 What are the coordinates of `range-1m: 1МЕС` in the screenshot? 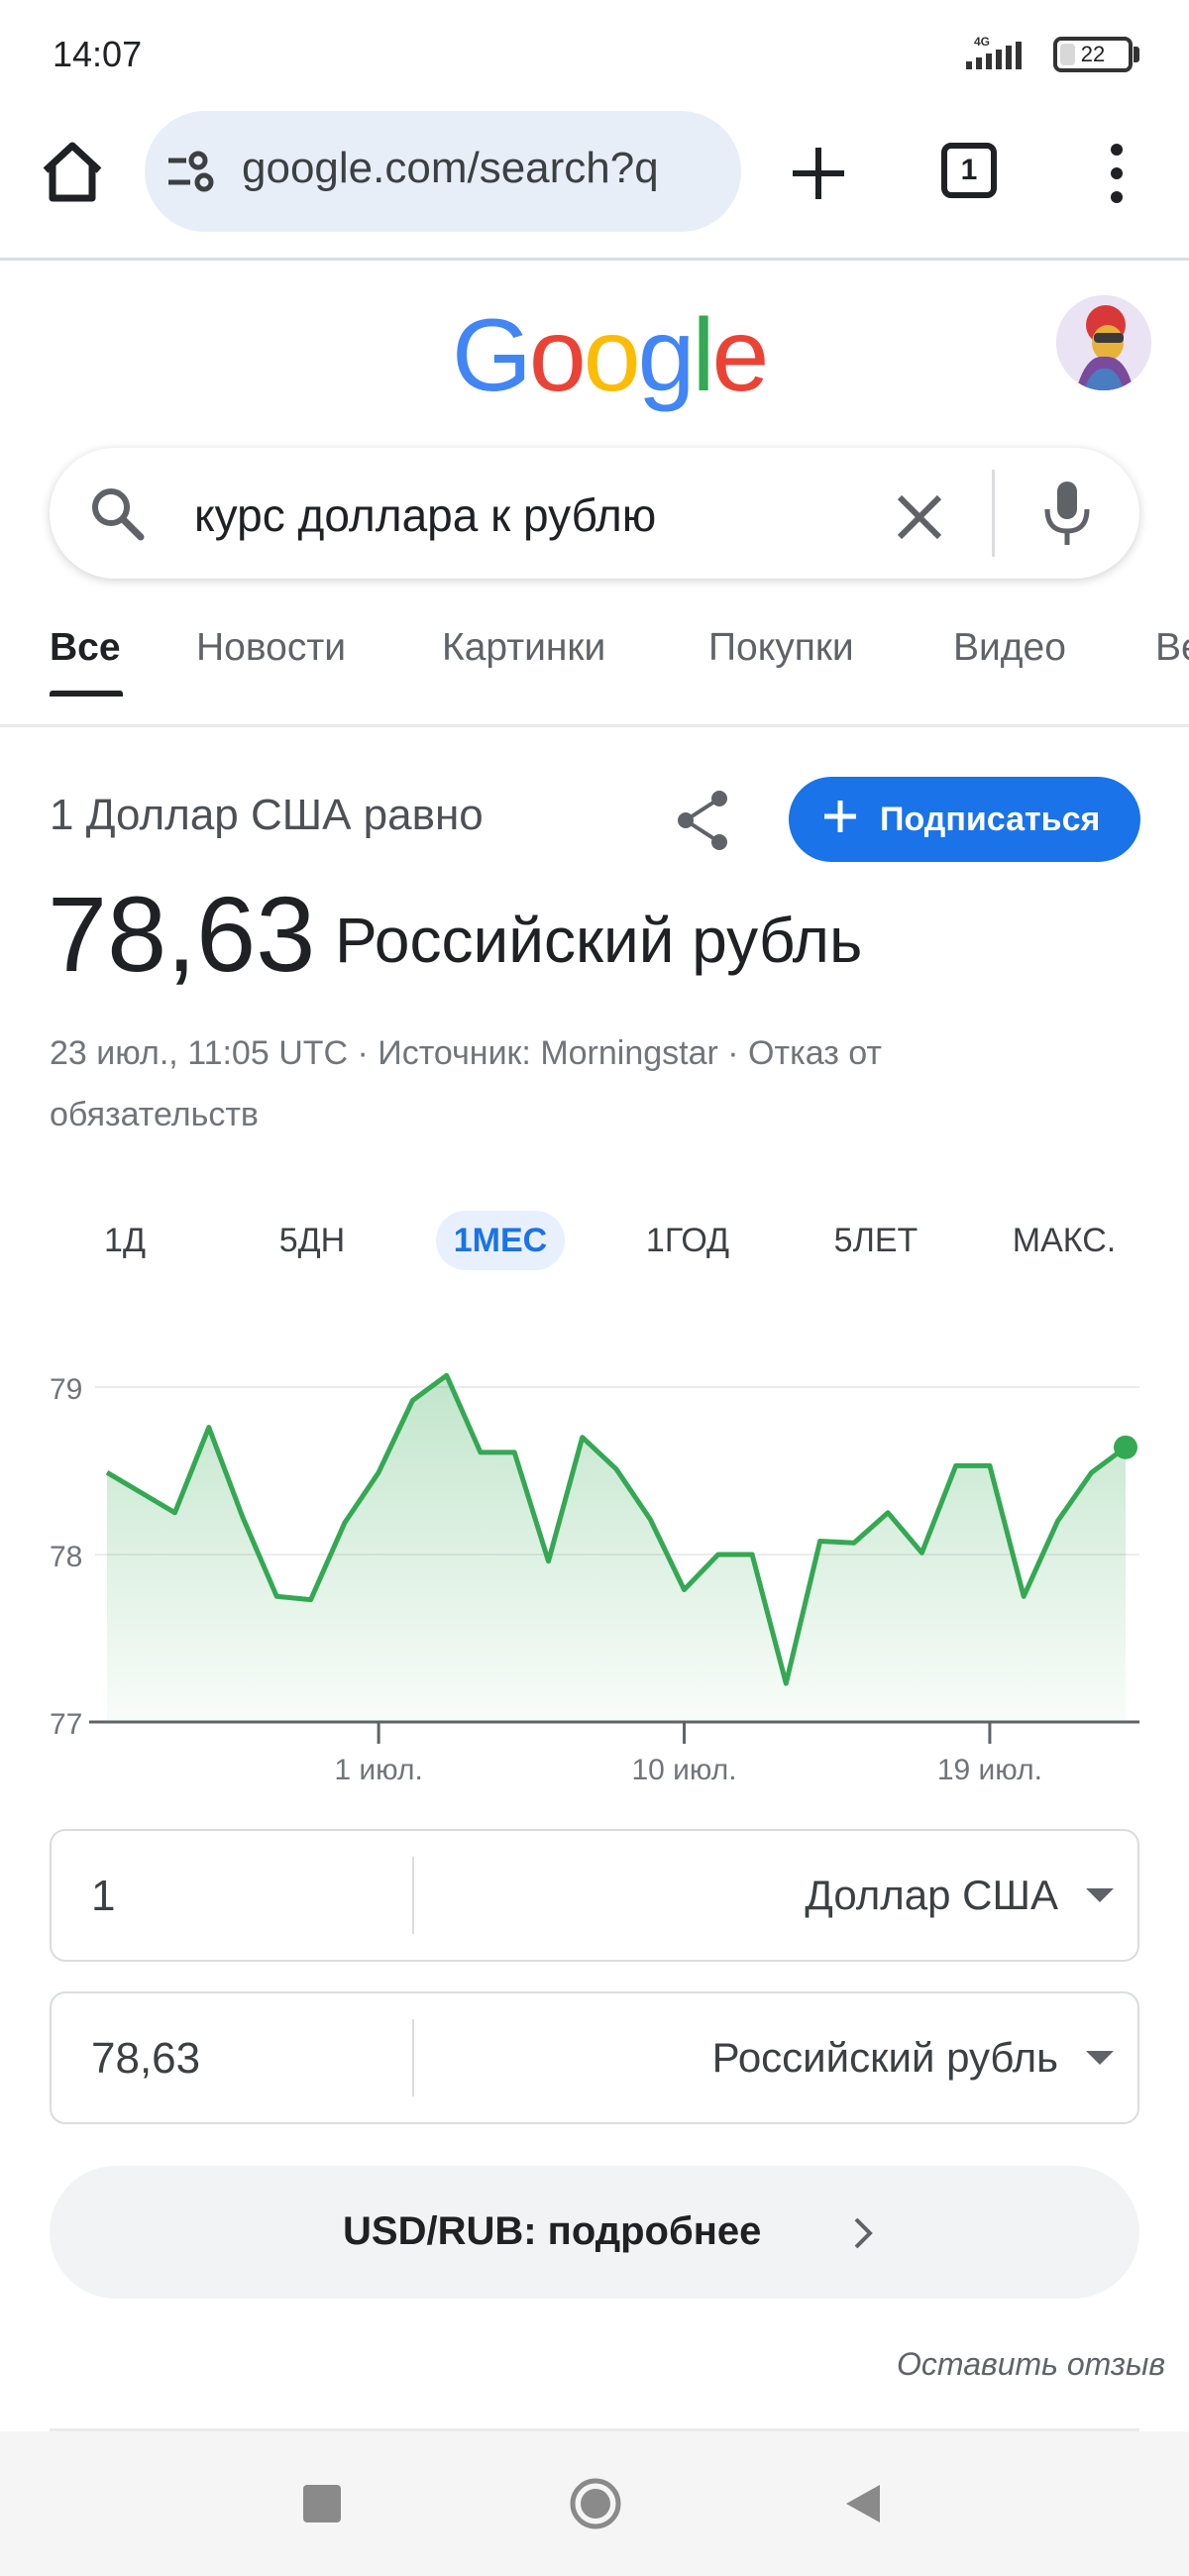 It's located at (500, 1240).